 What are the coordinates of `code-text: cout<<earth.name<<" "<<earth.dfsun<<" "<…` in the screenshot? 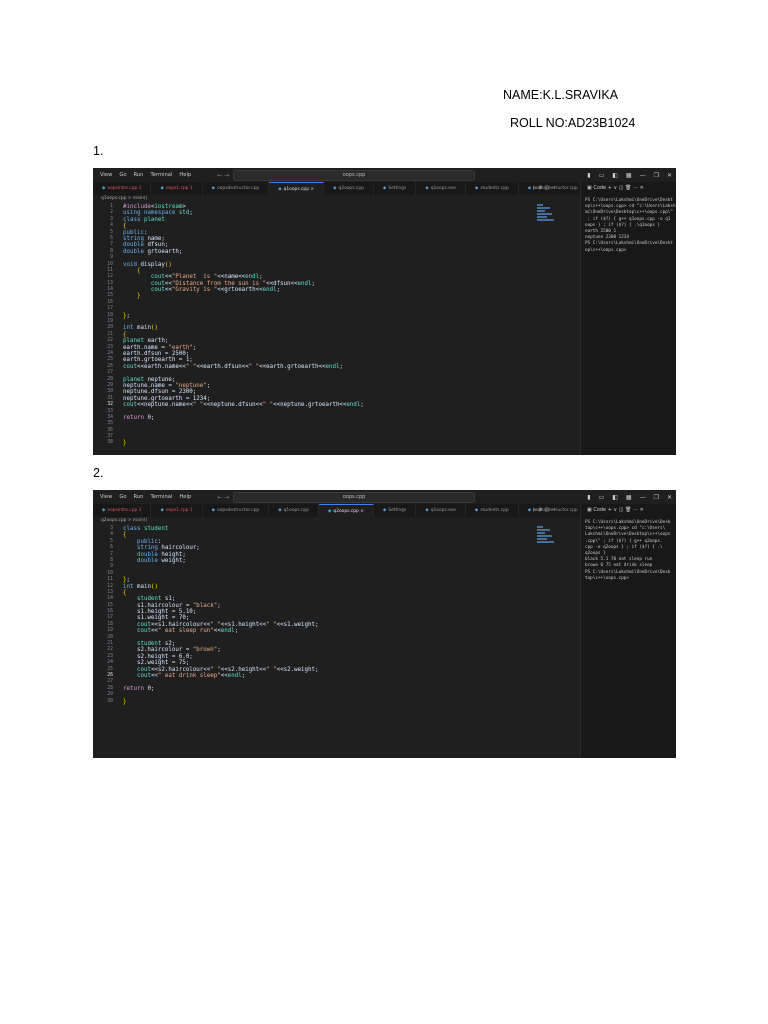 It's located at (233, 366).